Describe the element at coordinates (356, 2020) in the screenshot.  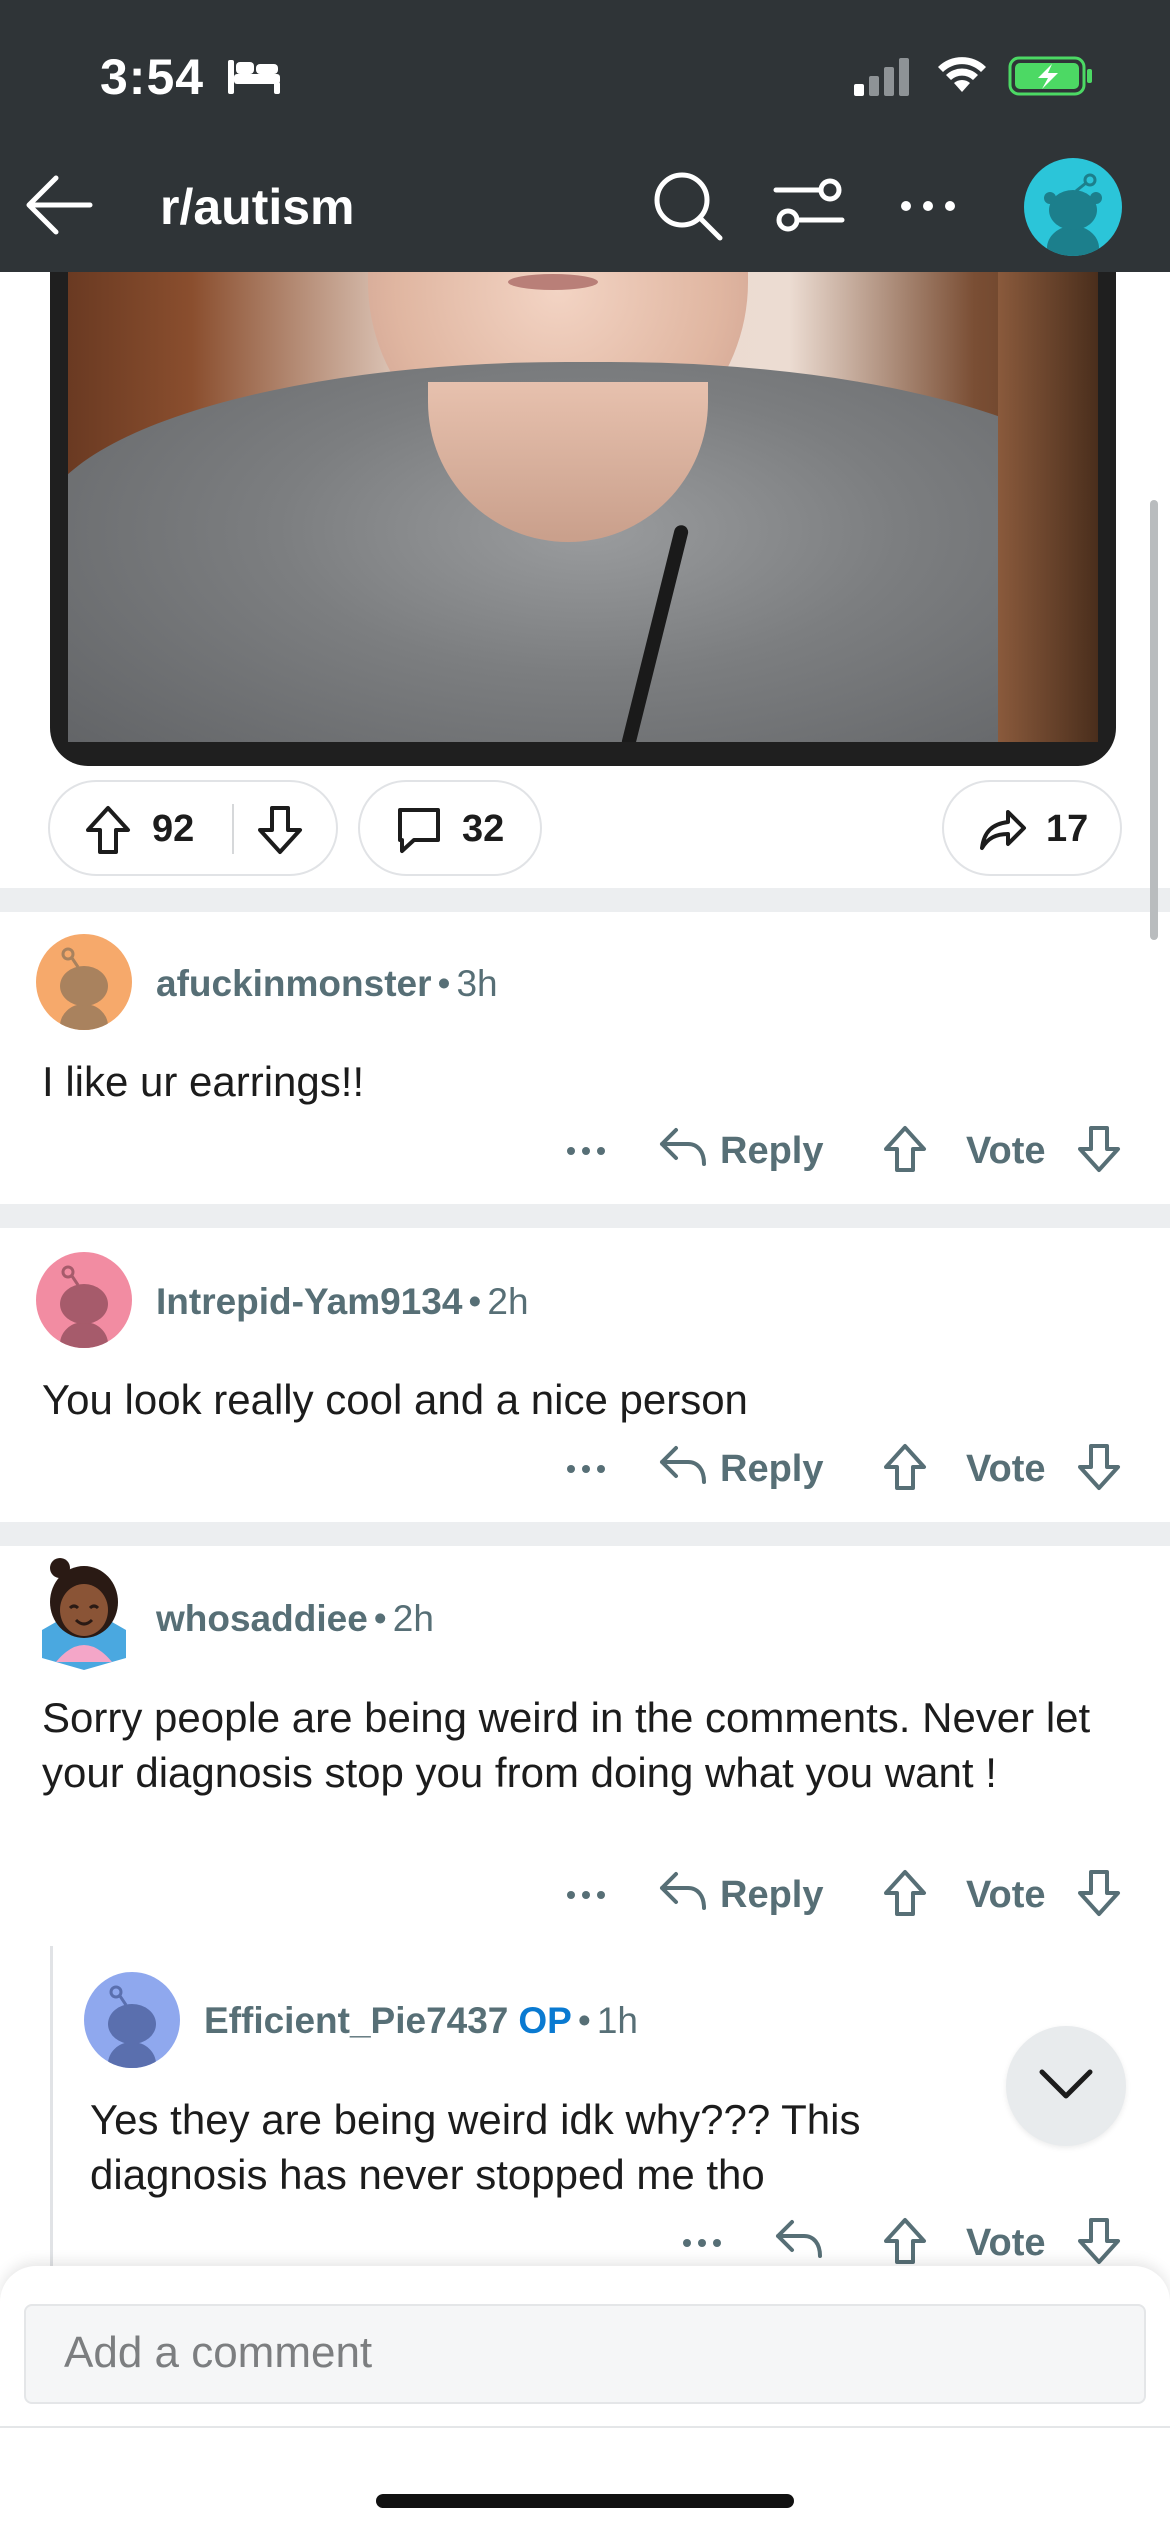
I see `comment-username: Efficient_Pie7437` at that location.